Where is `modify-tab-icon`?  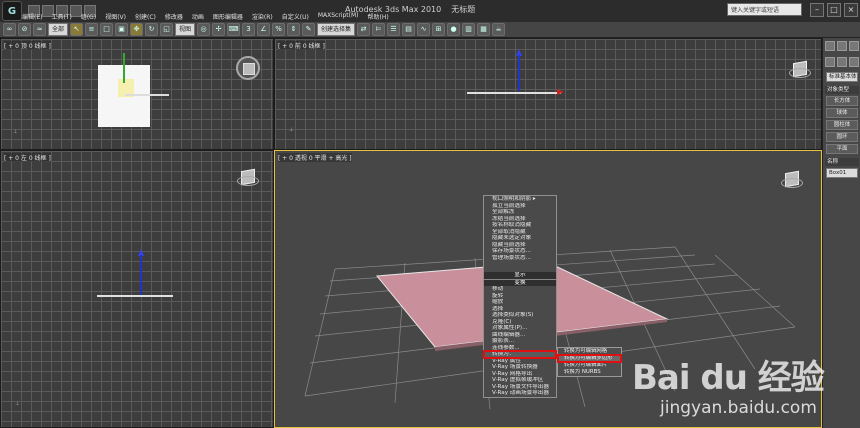
modify-tab-icon is located at coordinates (842, 46).